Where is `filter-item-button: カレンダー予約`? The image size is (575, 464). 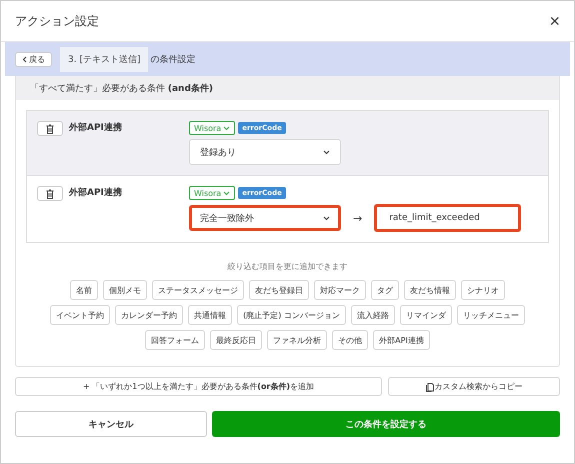 filter-item-button: カレンダー予約 is located at coordinates (149, 315).